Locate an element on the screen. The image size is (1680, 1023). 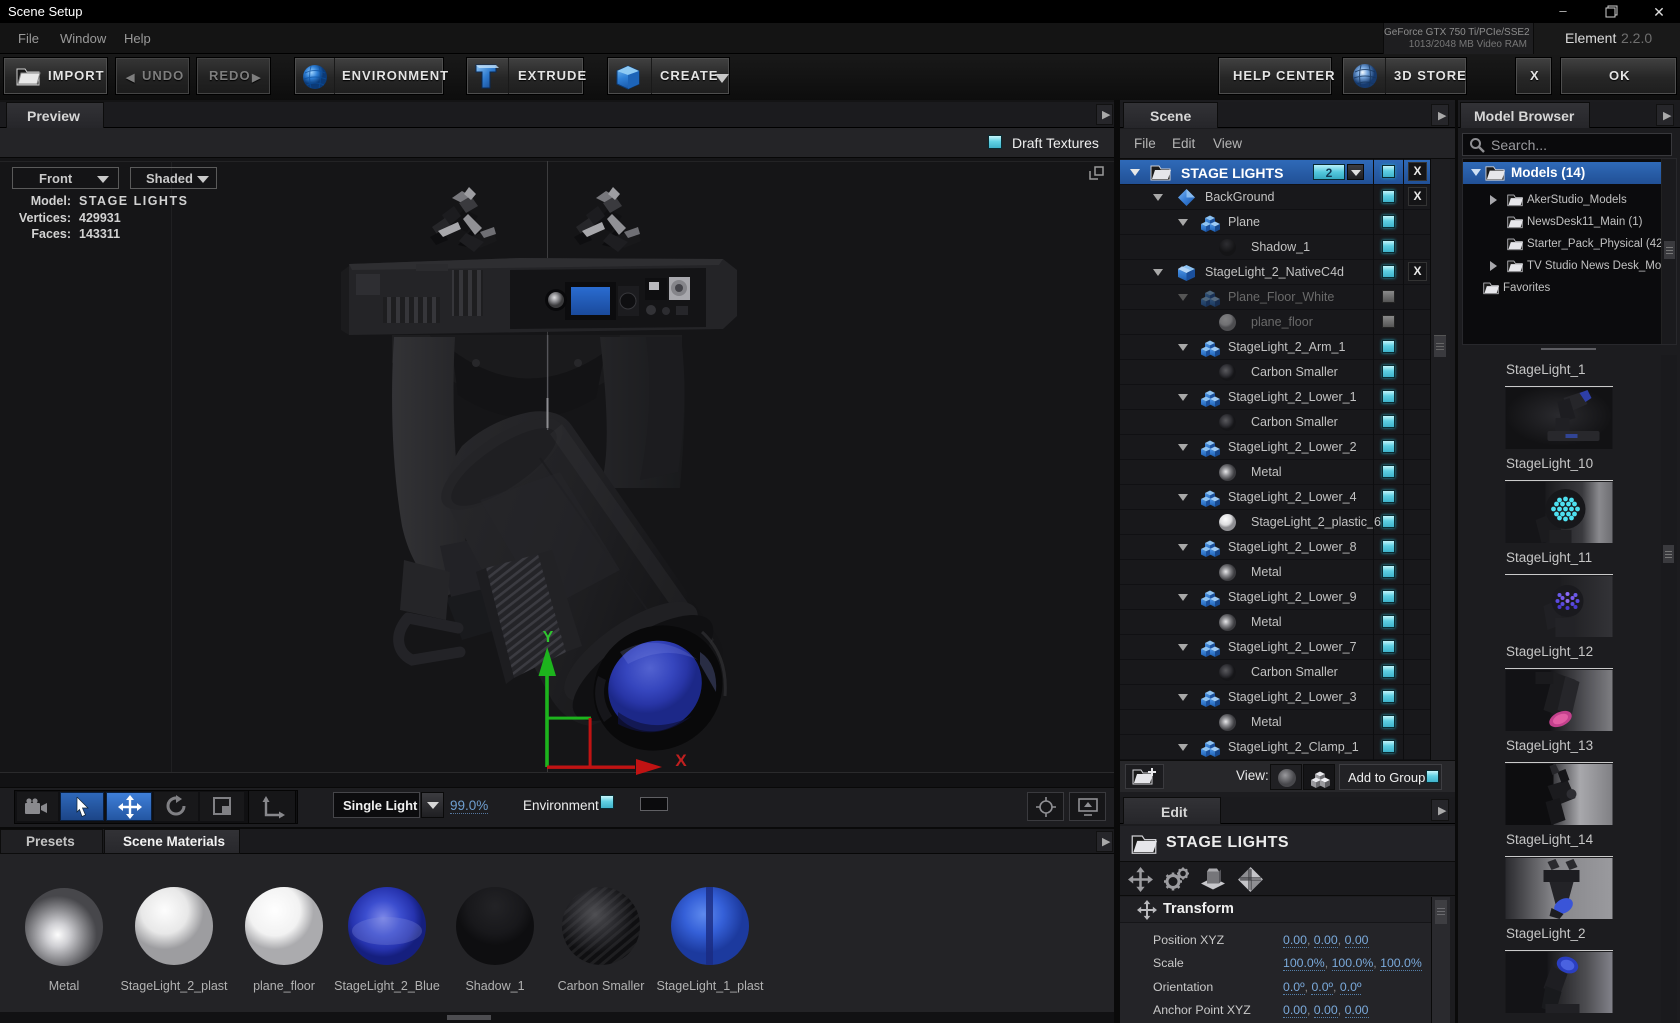
svg-text: X is located at coordinates (681, 760).